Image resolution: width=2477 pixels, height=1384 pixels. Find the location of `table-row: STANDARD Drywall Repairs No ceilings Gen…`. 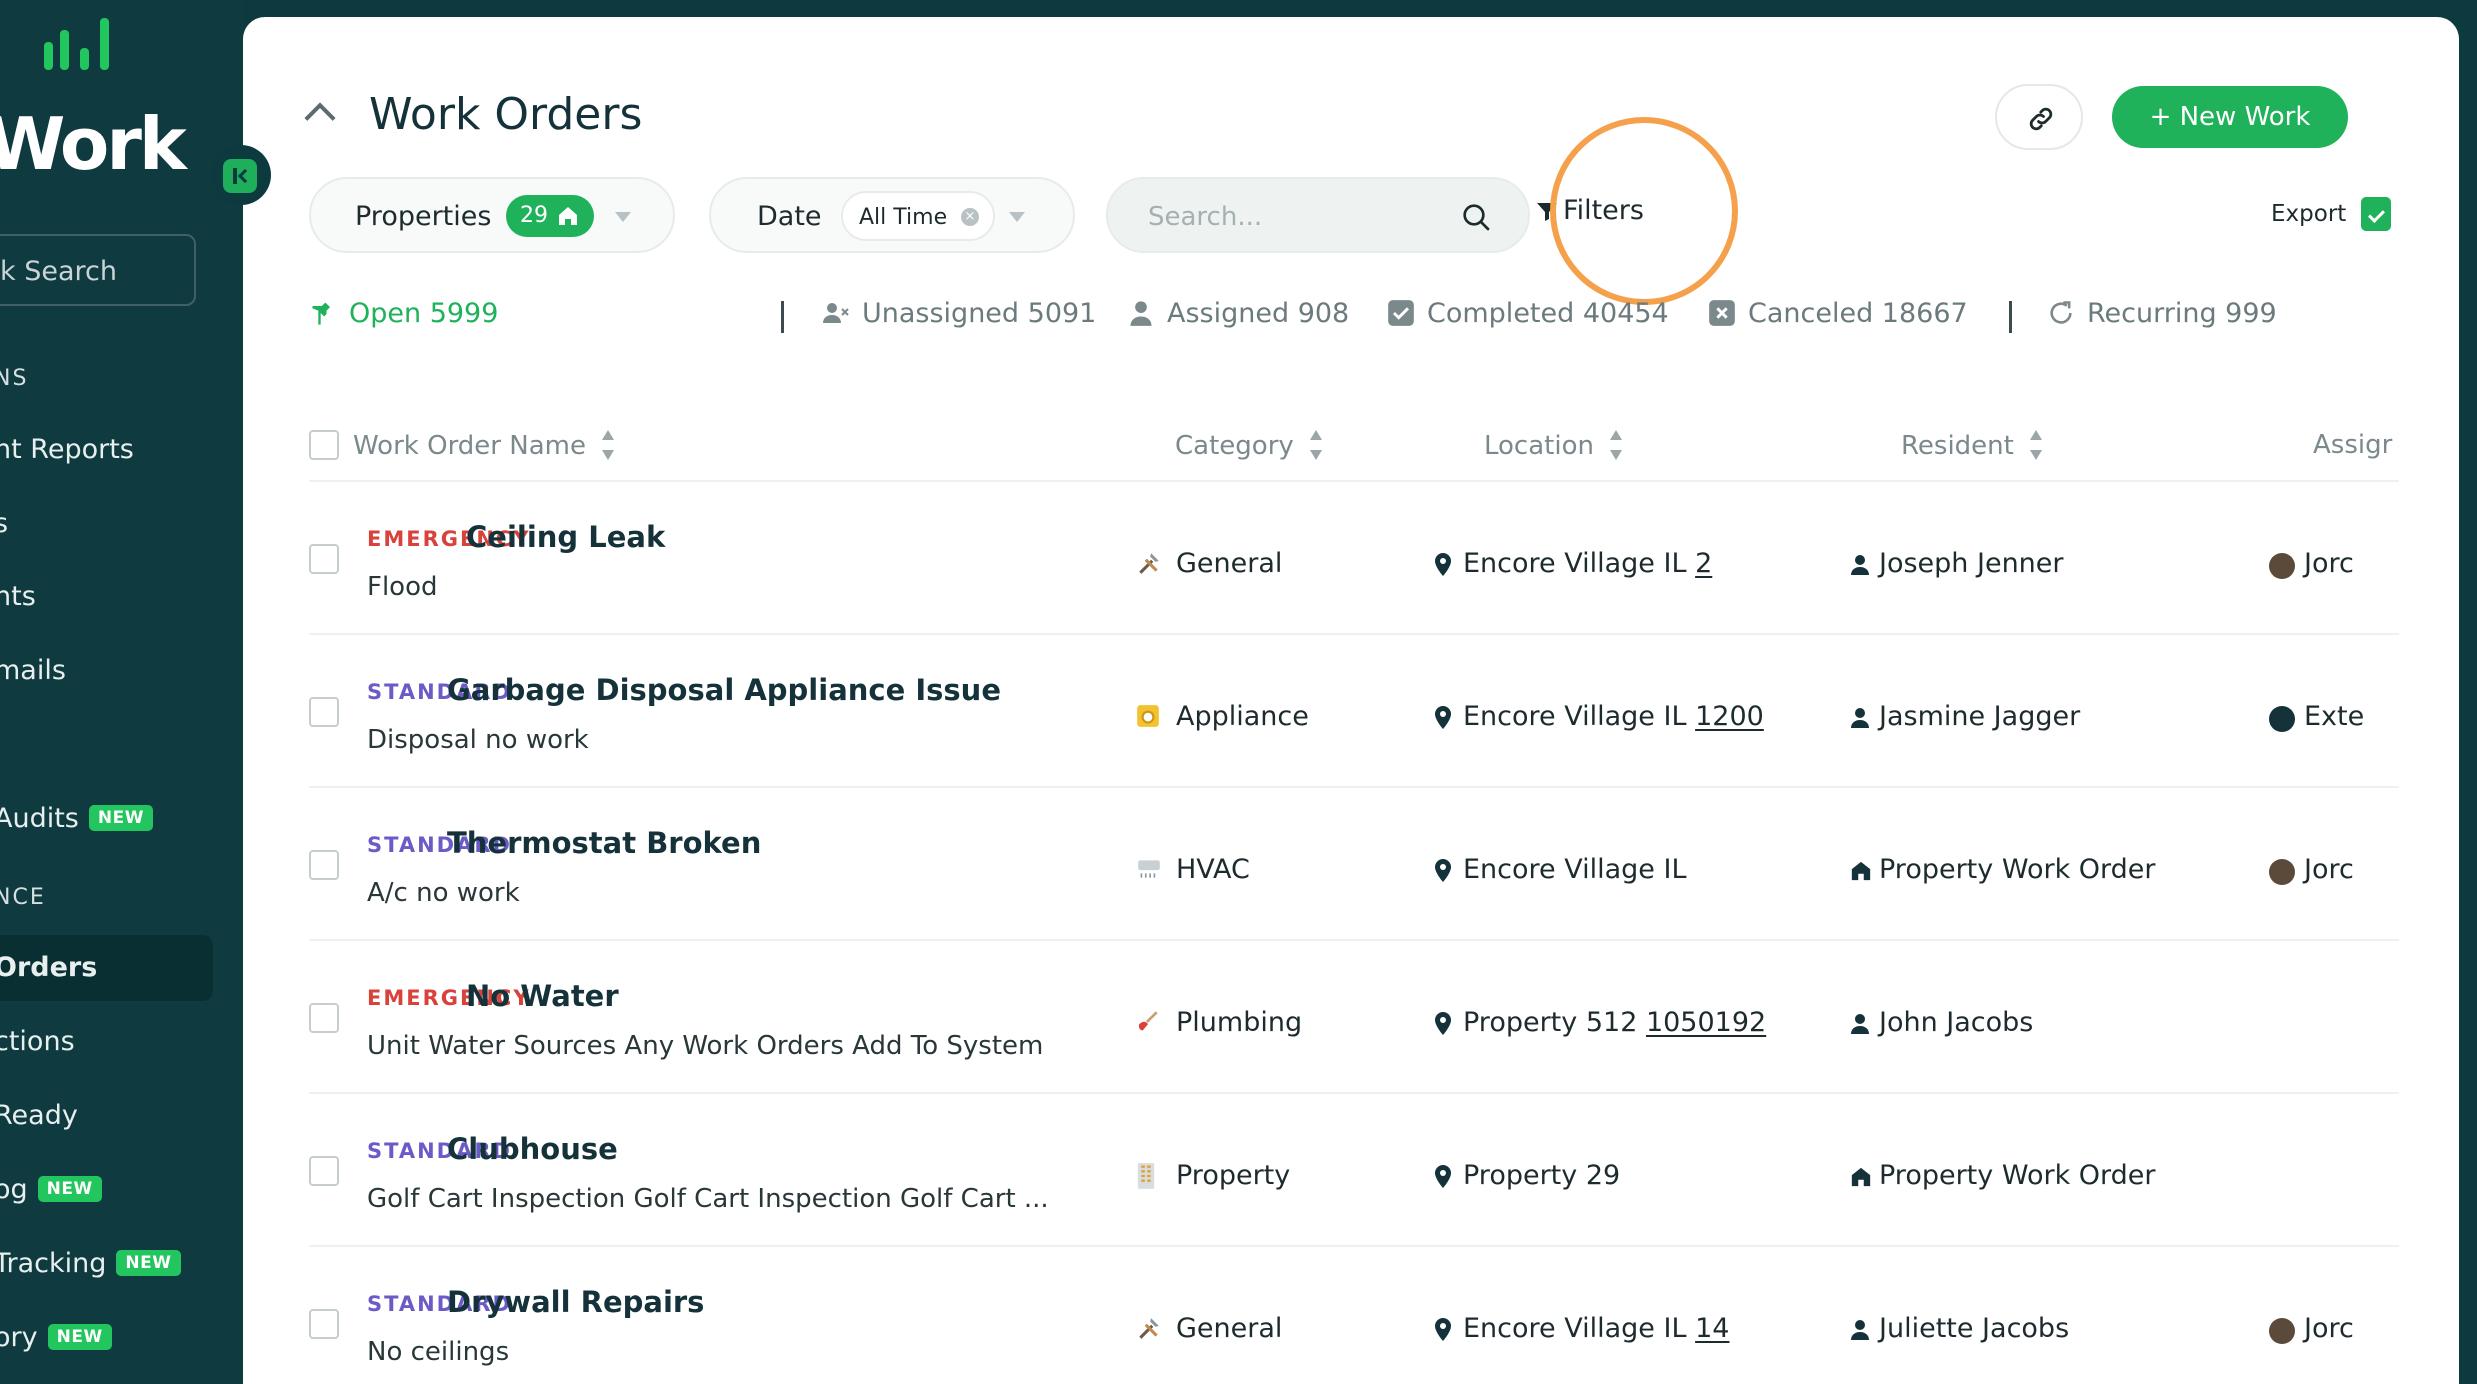

table-row: STANDARD Drywall Repairs No ceilings Gen… is located at coordinates (1354, 1315).